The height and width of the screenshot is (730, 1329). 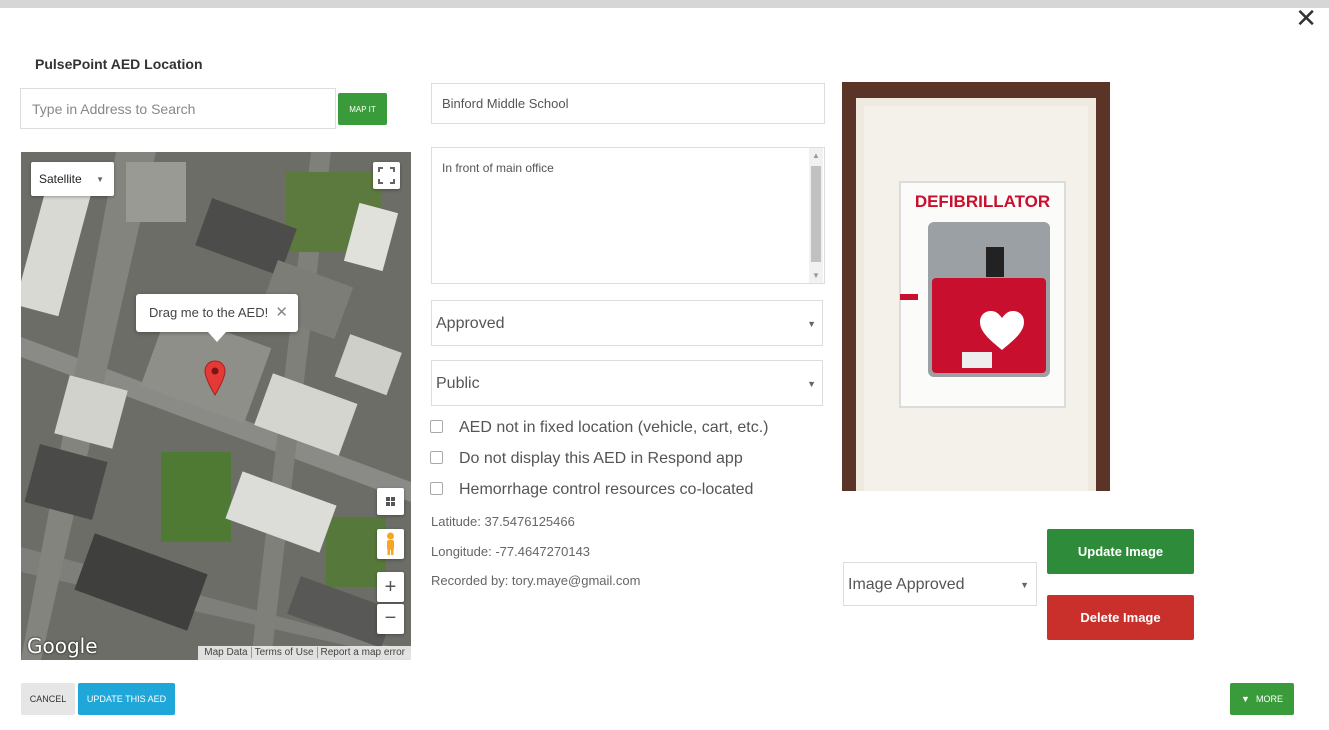 What do you see at coordinates (503, 521) in the screenshot?
I see `latitude-text: Latitude: 37.5476125466` at bounding box center [503, 521].